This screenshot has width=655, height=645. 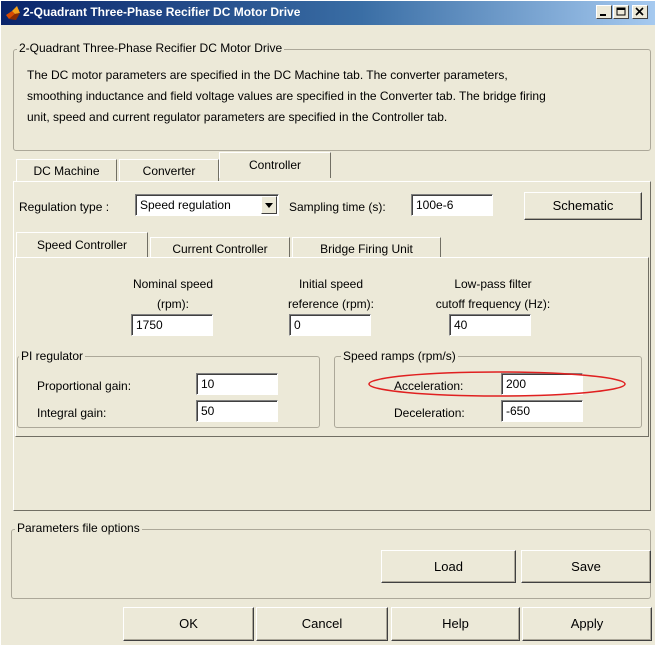 I want to click on deceleration-value: -650, so click(x=518, y=411).